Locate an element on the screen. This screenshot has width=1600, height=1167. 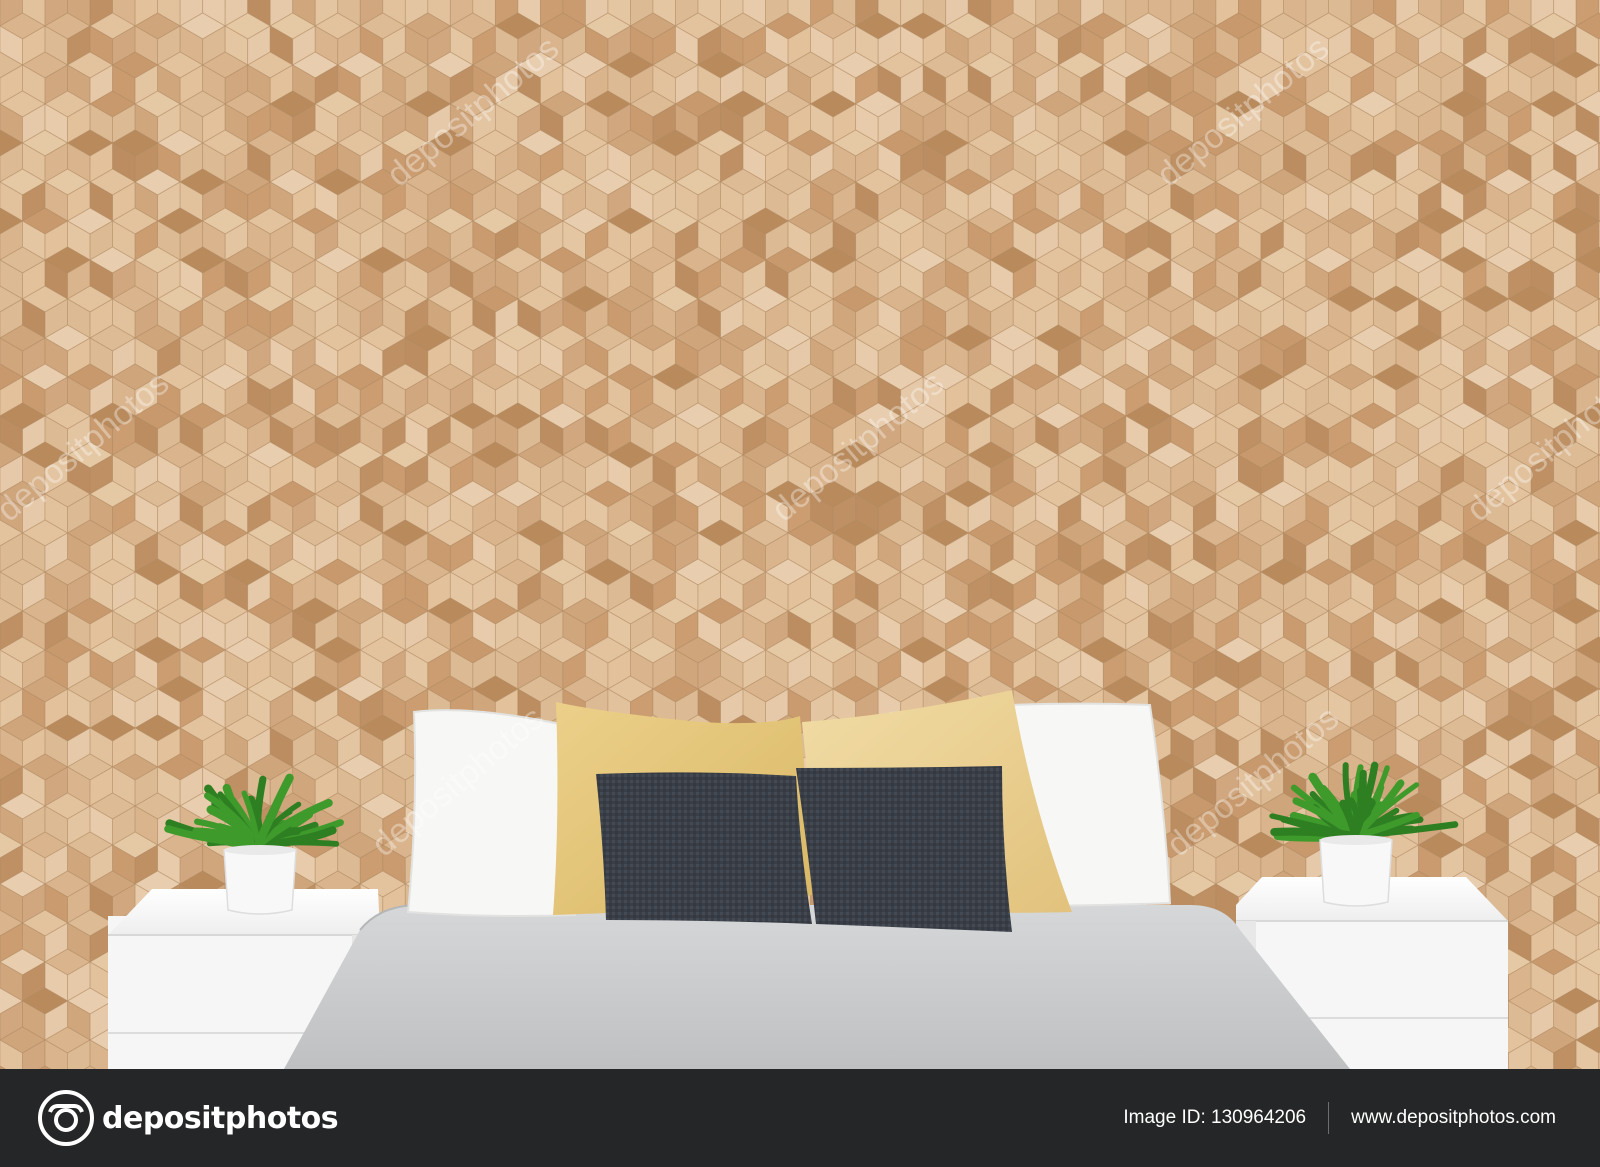
dark-cushion-left is located at coordinates (704, 848).